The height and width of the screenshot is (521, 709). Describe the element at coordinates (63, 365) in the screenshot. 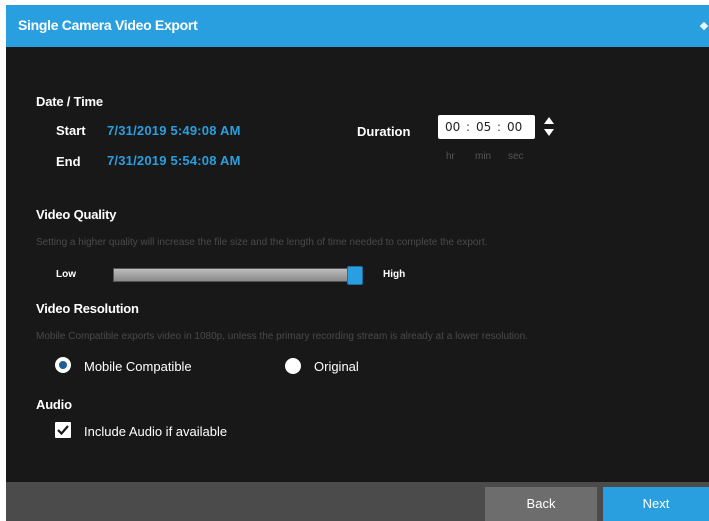

I see `radio-mobile-compatible` at that location.